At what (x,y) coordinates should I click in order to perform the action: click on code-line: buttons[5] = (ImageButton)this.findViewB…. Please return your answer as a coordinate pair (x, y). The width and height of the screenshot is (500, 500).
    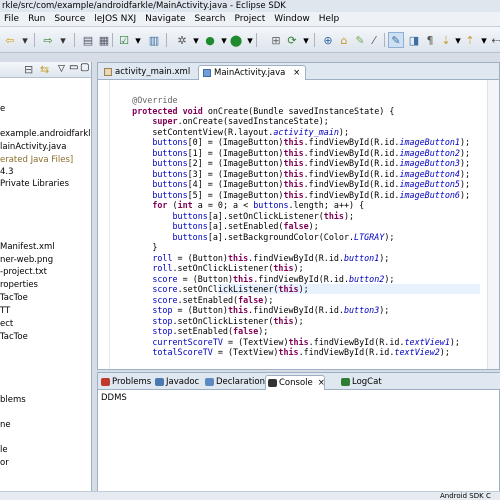
    Looking at the image, I should click on (311, 194).